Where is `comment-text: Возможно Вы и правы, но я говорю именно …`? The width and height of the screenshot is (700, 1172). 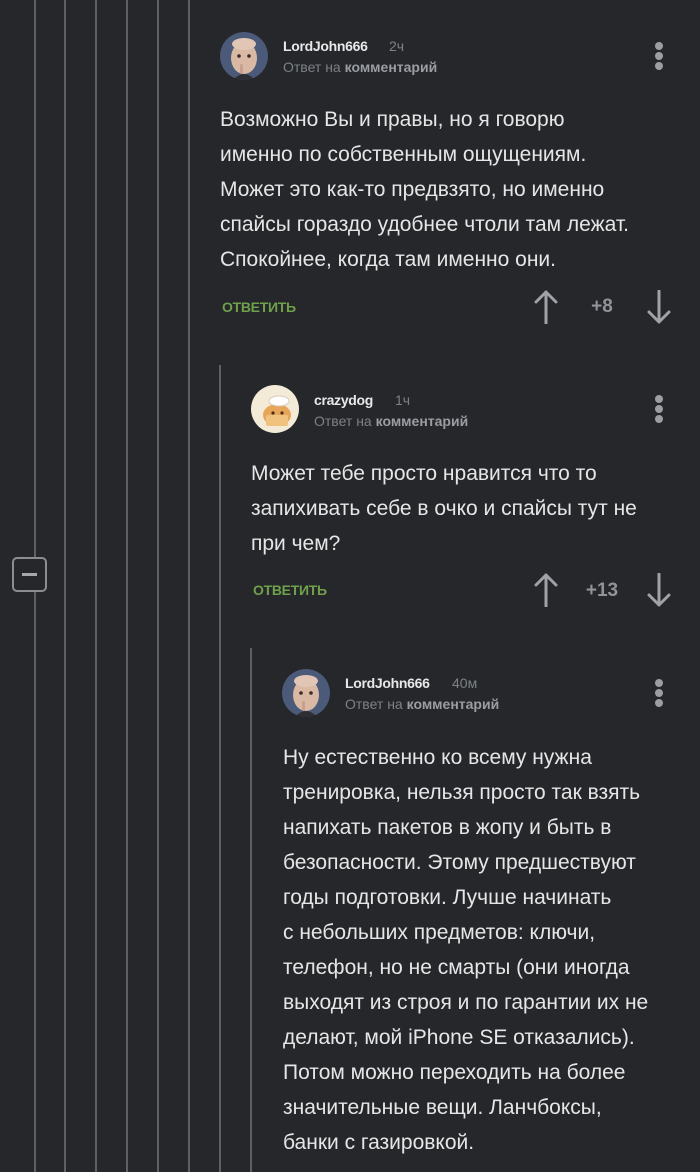
comment-text: Возможно Вы и правы, но я говорю именно … is located at coordinates (424, 189).